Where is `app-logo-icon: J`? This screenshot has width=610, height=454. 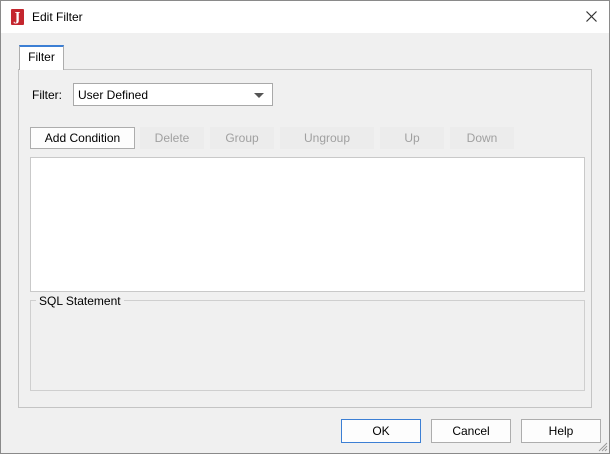 app-logo-icon: J is located at coordinates (17, 17).